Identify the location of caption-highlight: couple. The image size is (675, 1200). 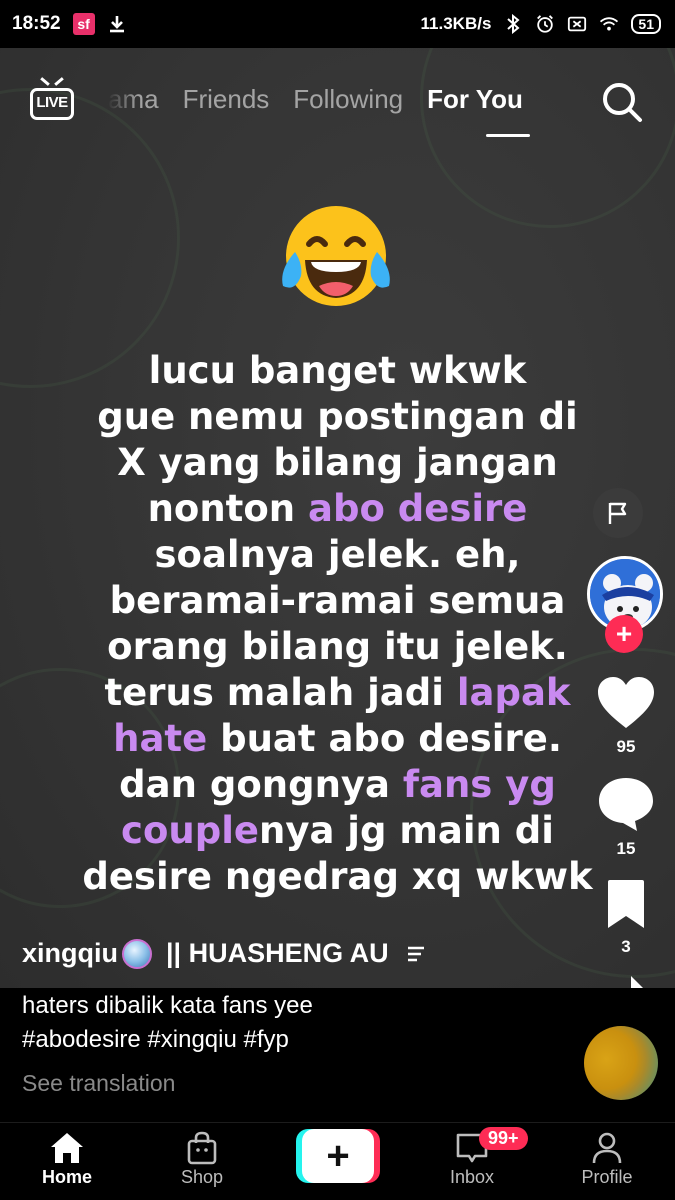
(190, 830).